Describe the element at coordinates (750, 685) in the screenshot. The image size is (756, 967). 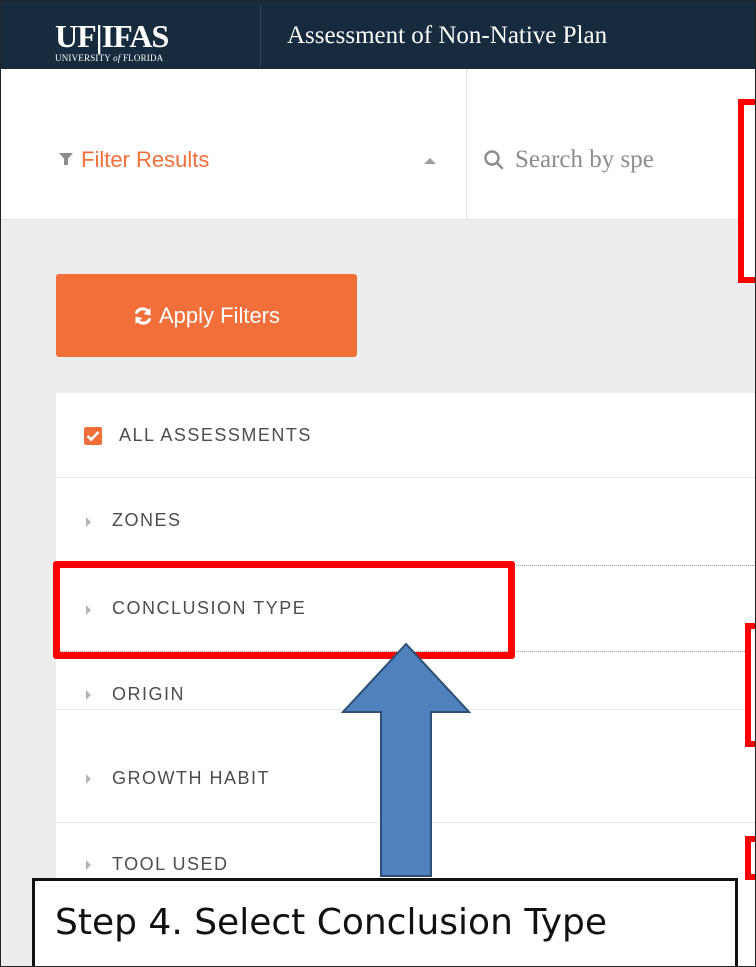
I see `highlight-box-results` at that location.